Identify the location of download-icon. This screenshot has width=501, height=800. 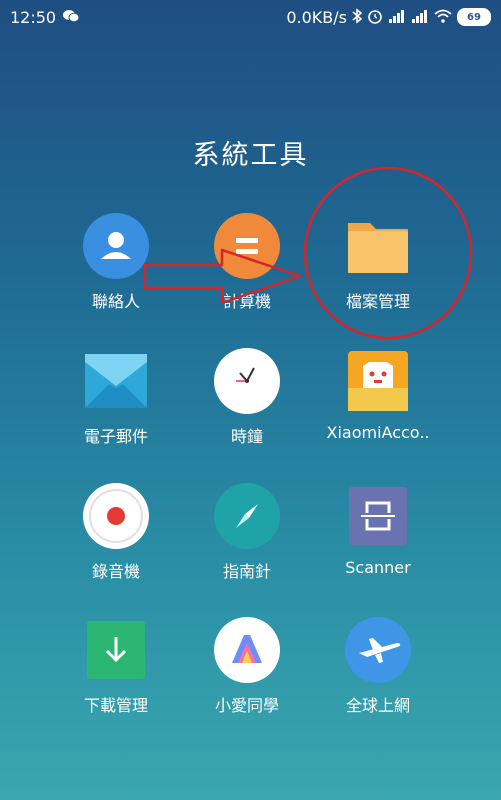
(116, 650).